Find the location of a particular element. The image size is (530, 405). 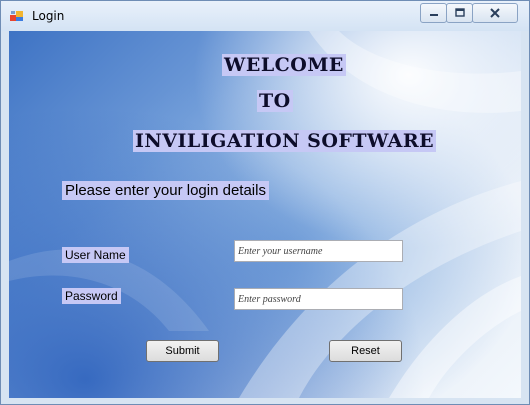

password-input is located at coordinates (318, 299).